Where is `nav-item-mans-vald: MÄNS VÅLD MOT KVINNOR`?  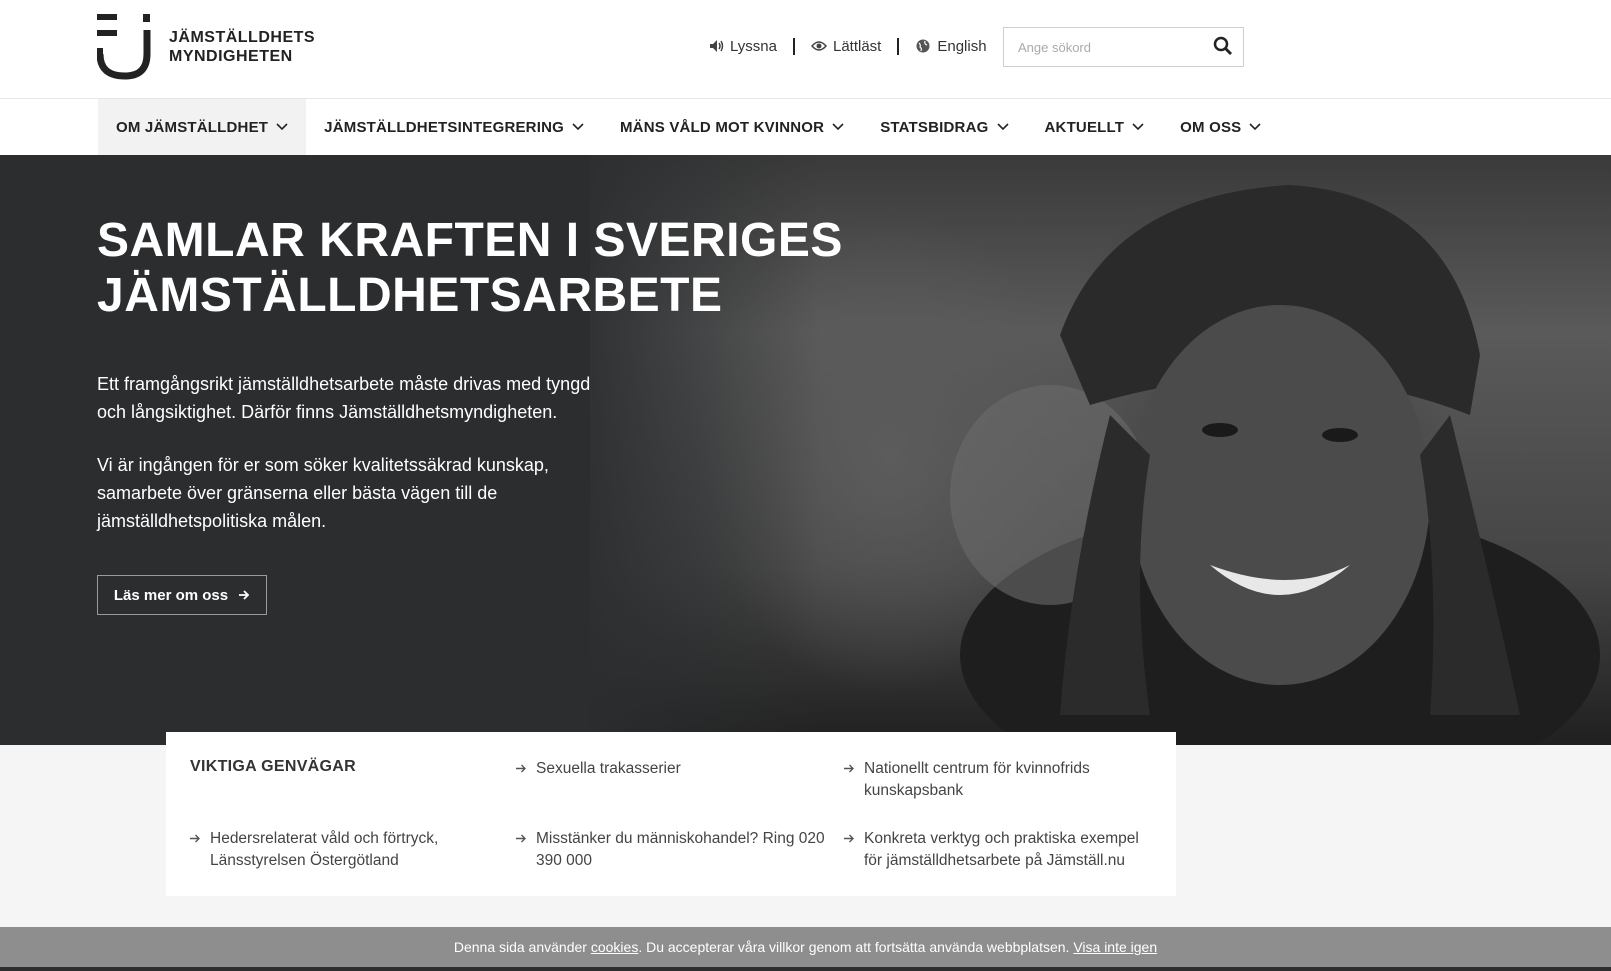 nav-item-mans-vald: MÄNS VÅLD MOT KVINNOR is located at coordinates (732, 127).